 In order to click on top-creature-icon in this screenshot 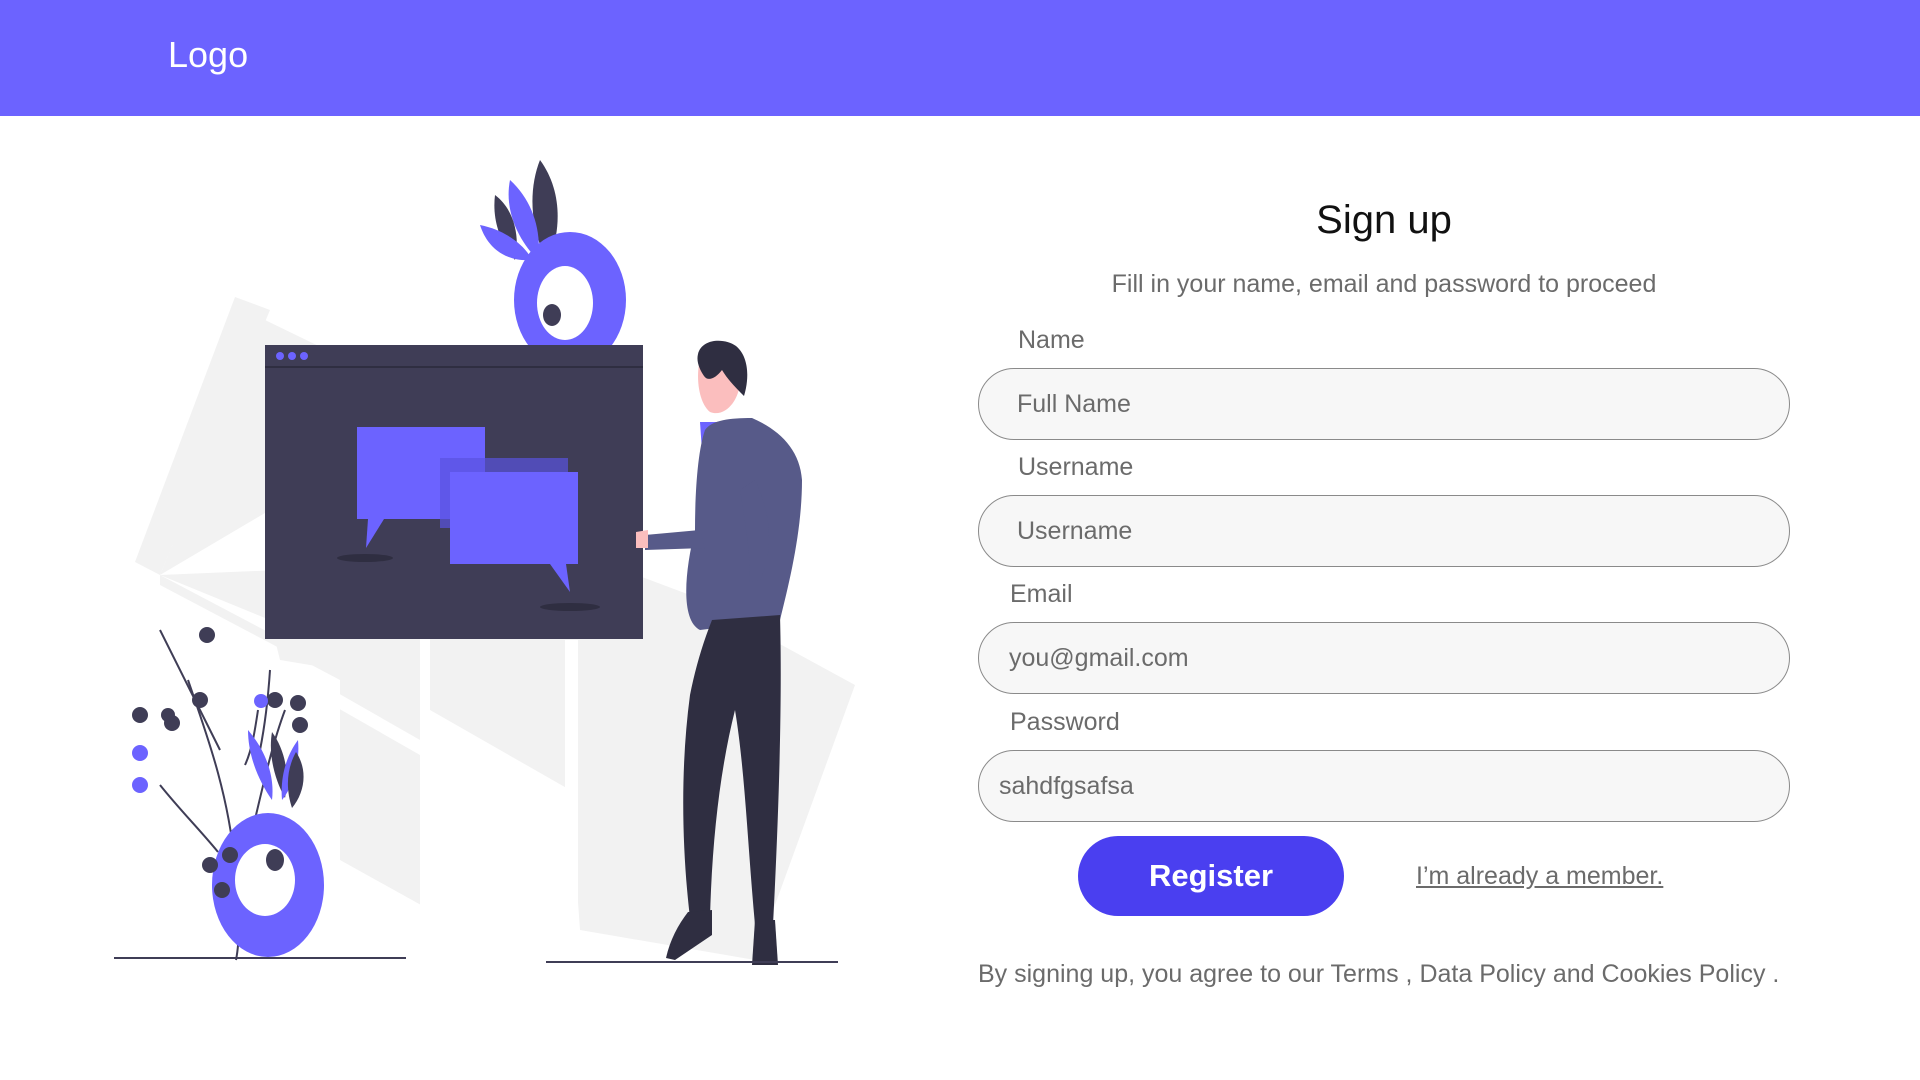, I will do `click(553, 264)`.